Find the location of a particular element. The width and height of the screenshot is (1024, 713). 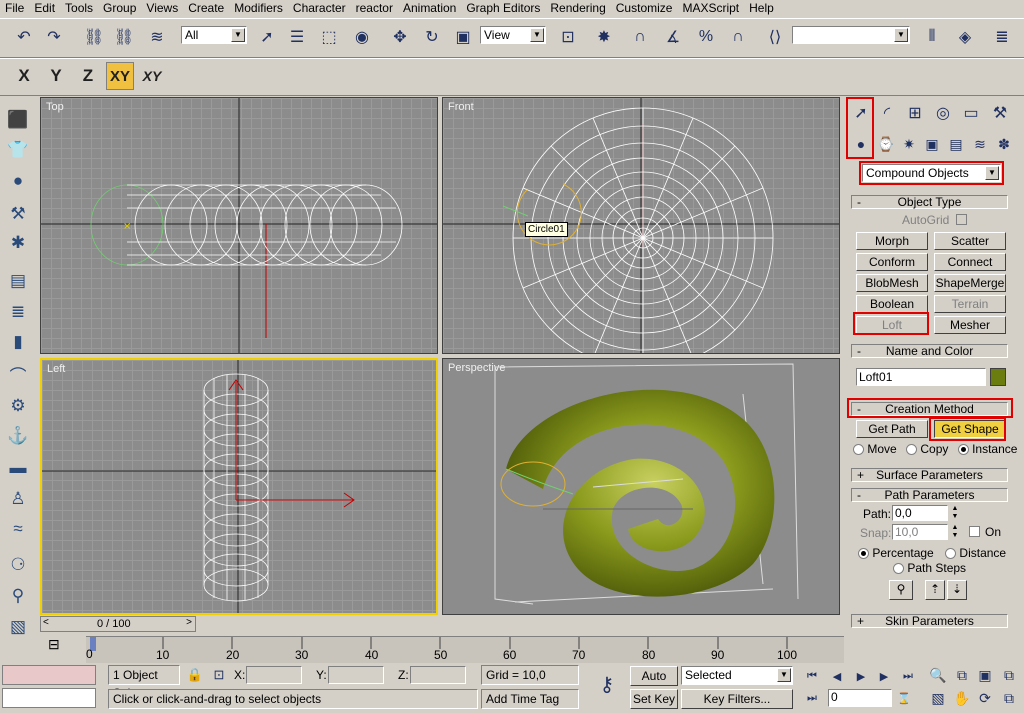

time-configuration-icon: ⌛ is located at coordinates (904, 698).